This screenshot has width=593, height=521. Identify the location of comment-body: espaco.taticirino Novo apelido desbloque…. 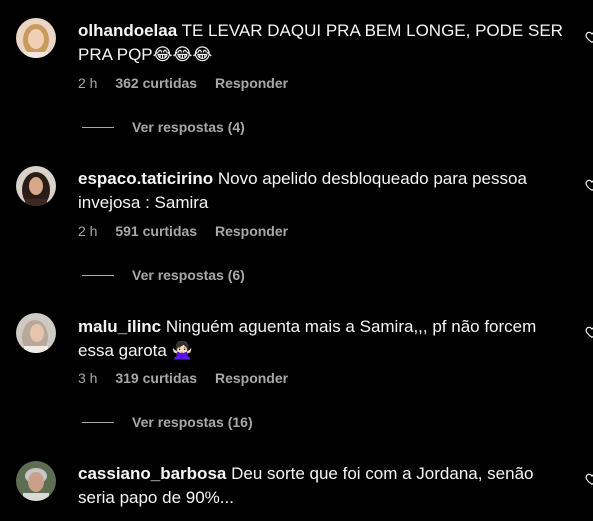
(325, 191).